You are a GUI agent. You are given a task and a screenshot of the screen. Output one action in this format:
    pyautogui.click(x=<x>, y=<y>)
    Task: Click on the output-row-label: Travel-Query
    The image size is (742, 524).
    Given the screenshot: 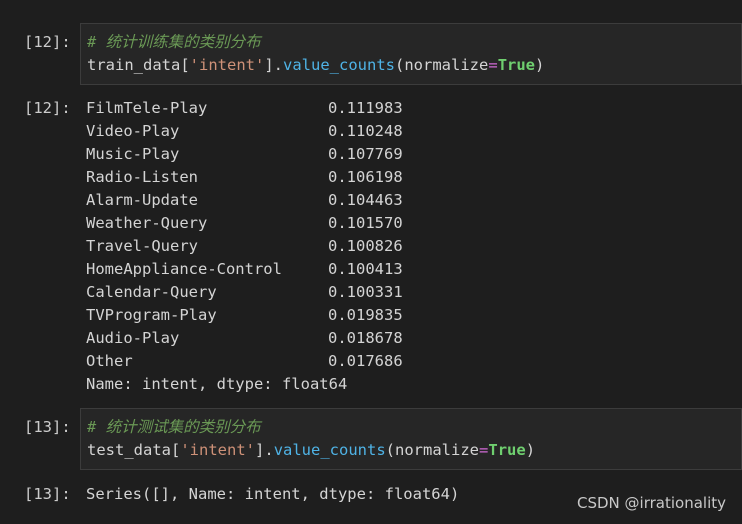 What is the action you would take?
    pyautogui.click(x=142, y=246)
    